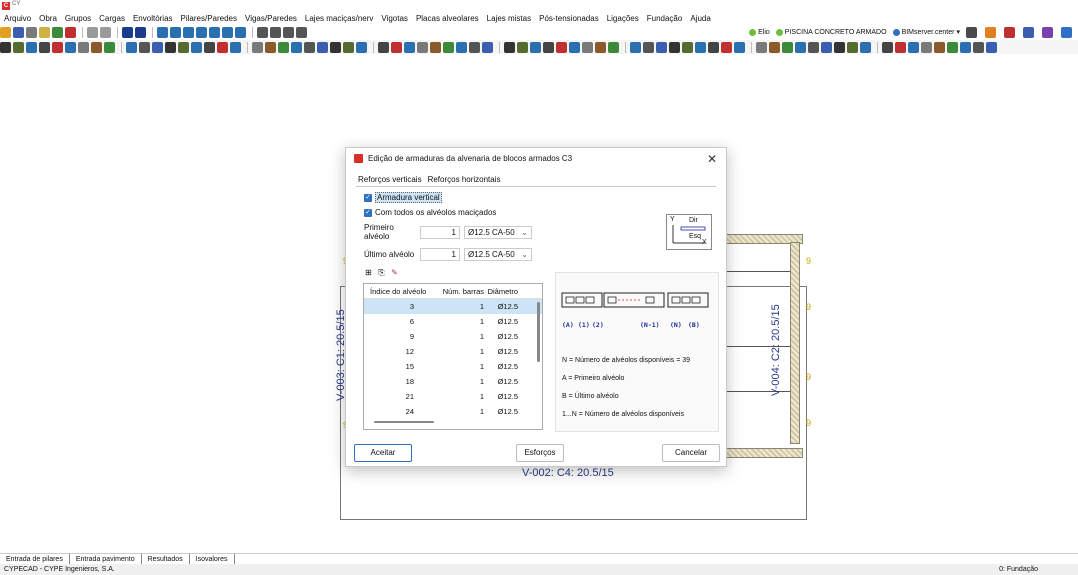 The width and height of the screenshot is (1078, 575). What do you see at coordinates (271, 18) in the screenshot?
I see `menu-vigas-paredes: Vigas/Paredes` at bounding box center [271, 18].